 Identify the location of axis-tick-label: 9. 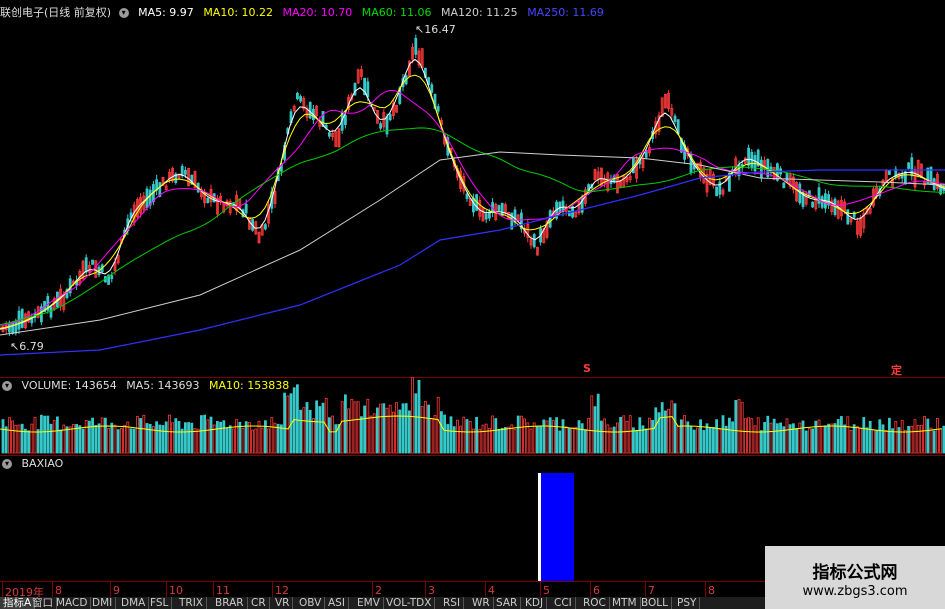
(116, 590).